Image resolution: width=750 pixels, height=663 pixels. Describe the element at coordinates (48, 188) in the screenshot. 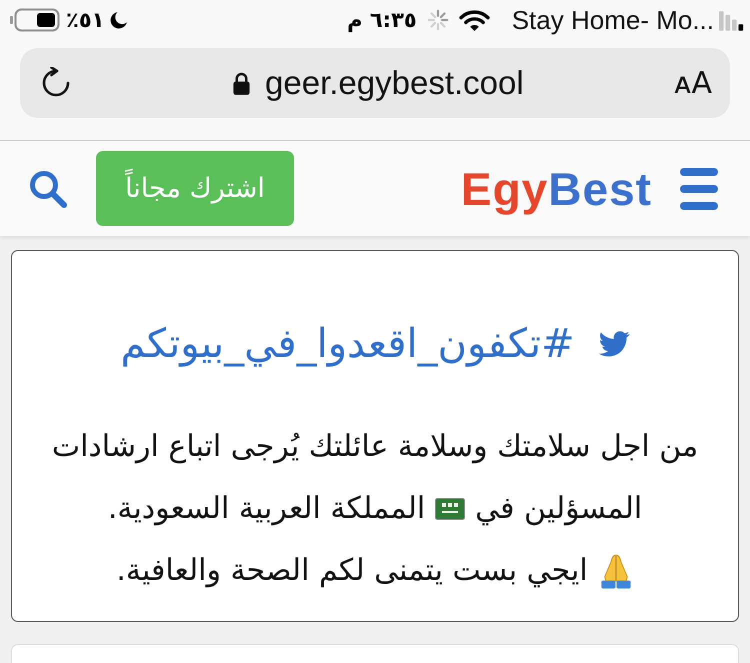

I see `search-icon` at that location.